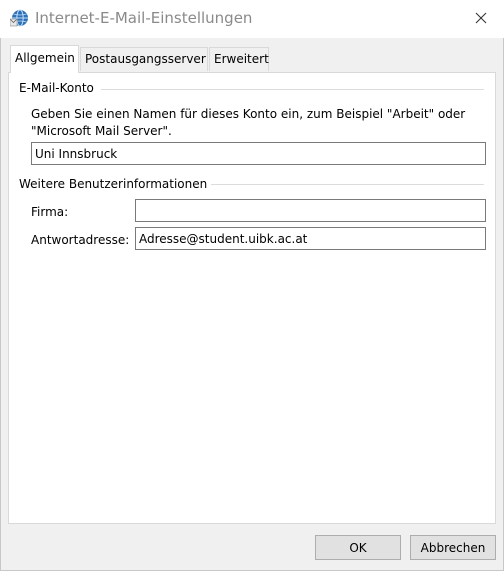 This screenshot has height=571, width=504. I want to click on outlook-globe-icon, so click(19, 18).